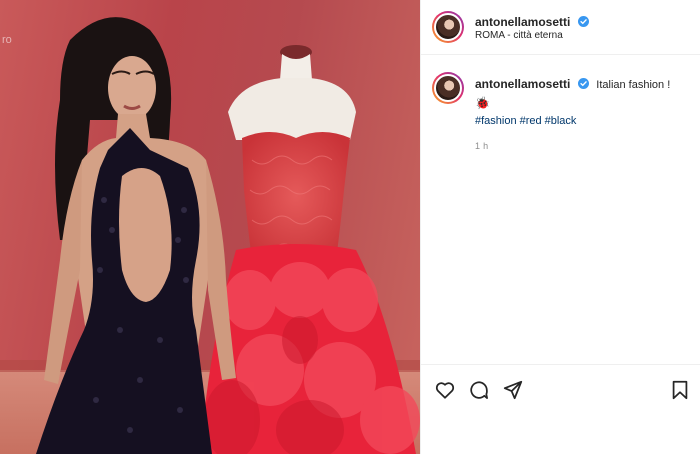 The height and width of the screenshot is (454, 700). Describe the element at coordinates (633, 85) in the screenshot. I see `caption-text: Italian fashion !` at that location.